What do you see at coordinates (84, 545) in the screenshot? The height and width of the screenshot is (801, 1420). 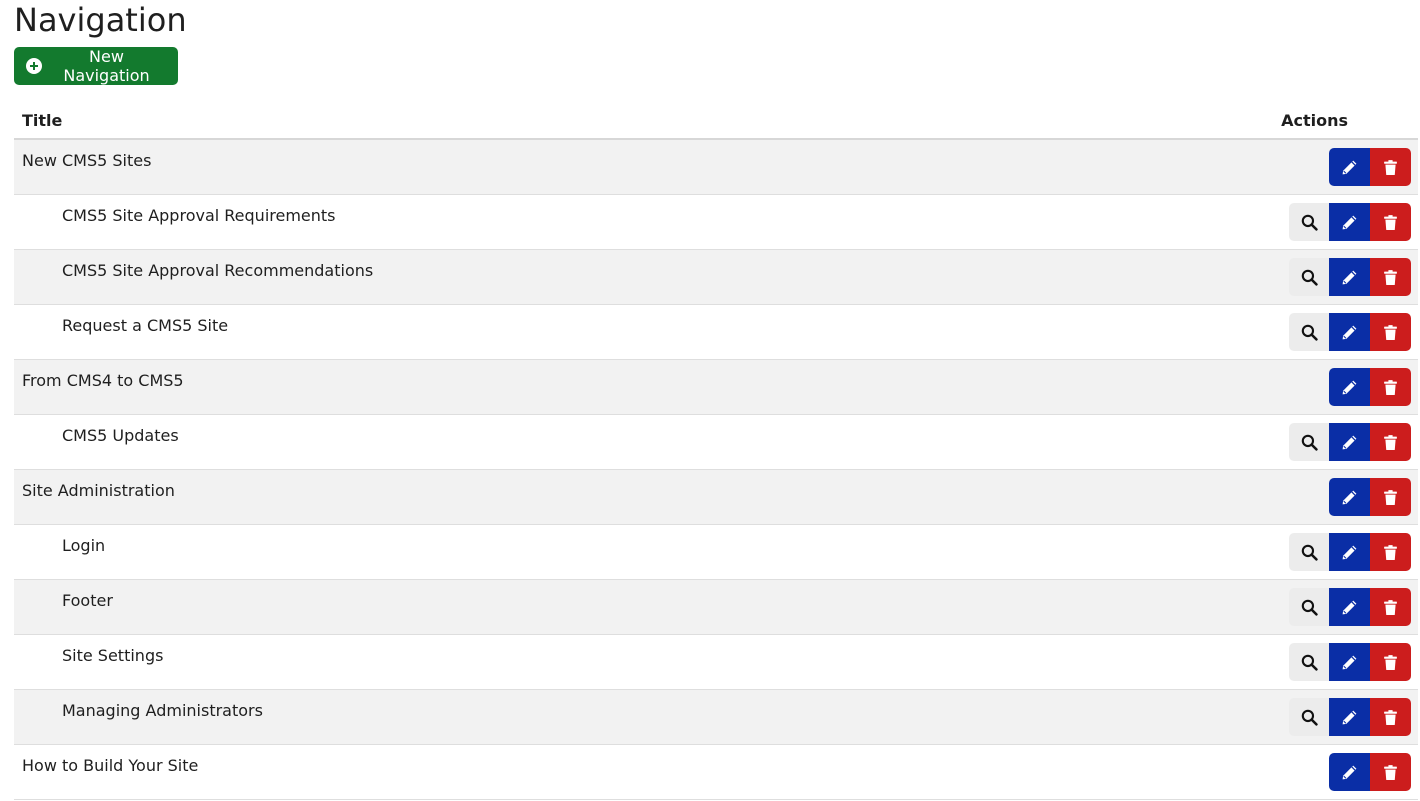 I see `row-title: Login` at bounding box center [84, 545].